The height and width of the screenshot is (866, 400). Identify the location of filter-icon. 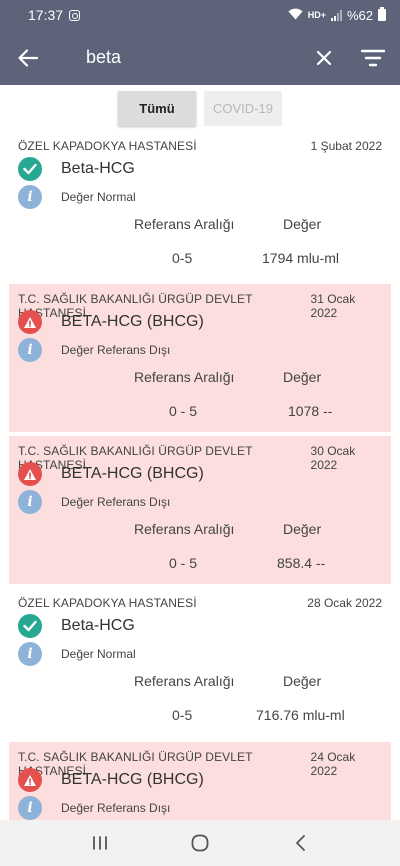
(373, 57).